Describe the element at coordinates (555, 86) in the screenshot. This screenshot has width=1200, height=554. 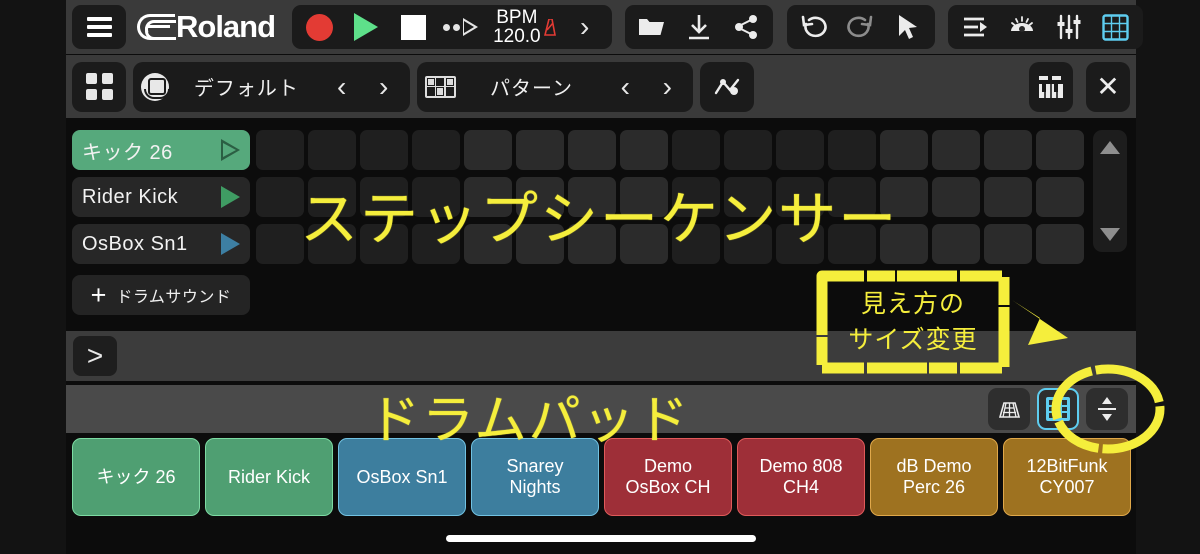
I see `pattern-selector: パターン ‹ ›` at that location.